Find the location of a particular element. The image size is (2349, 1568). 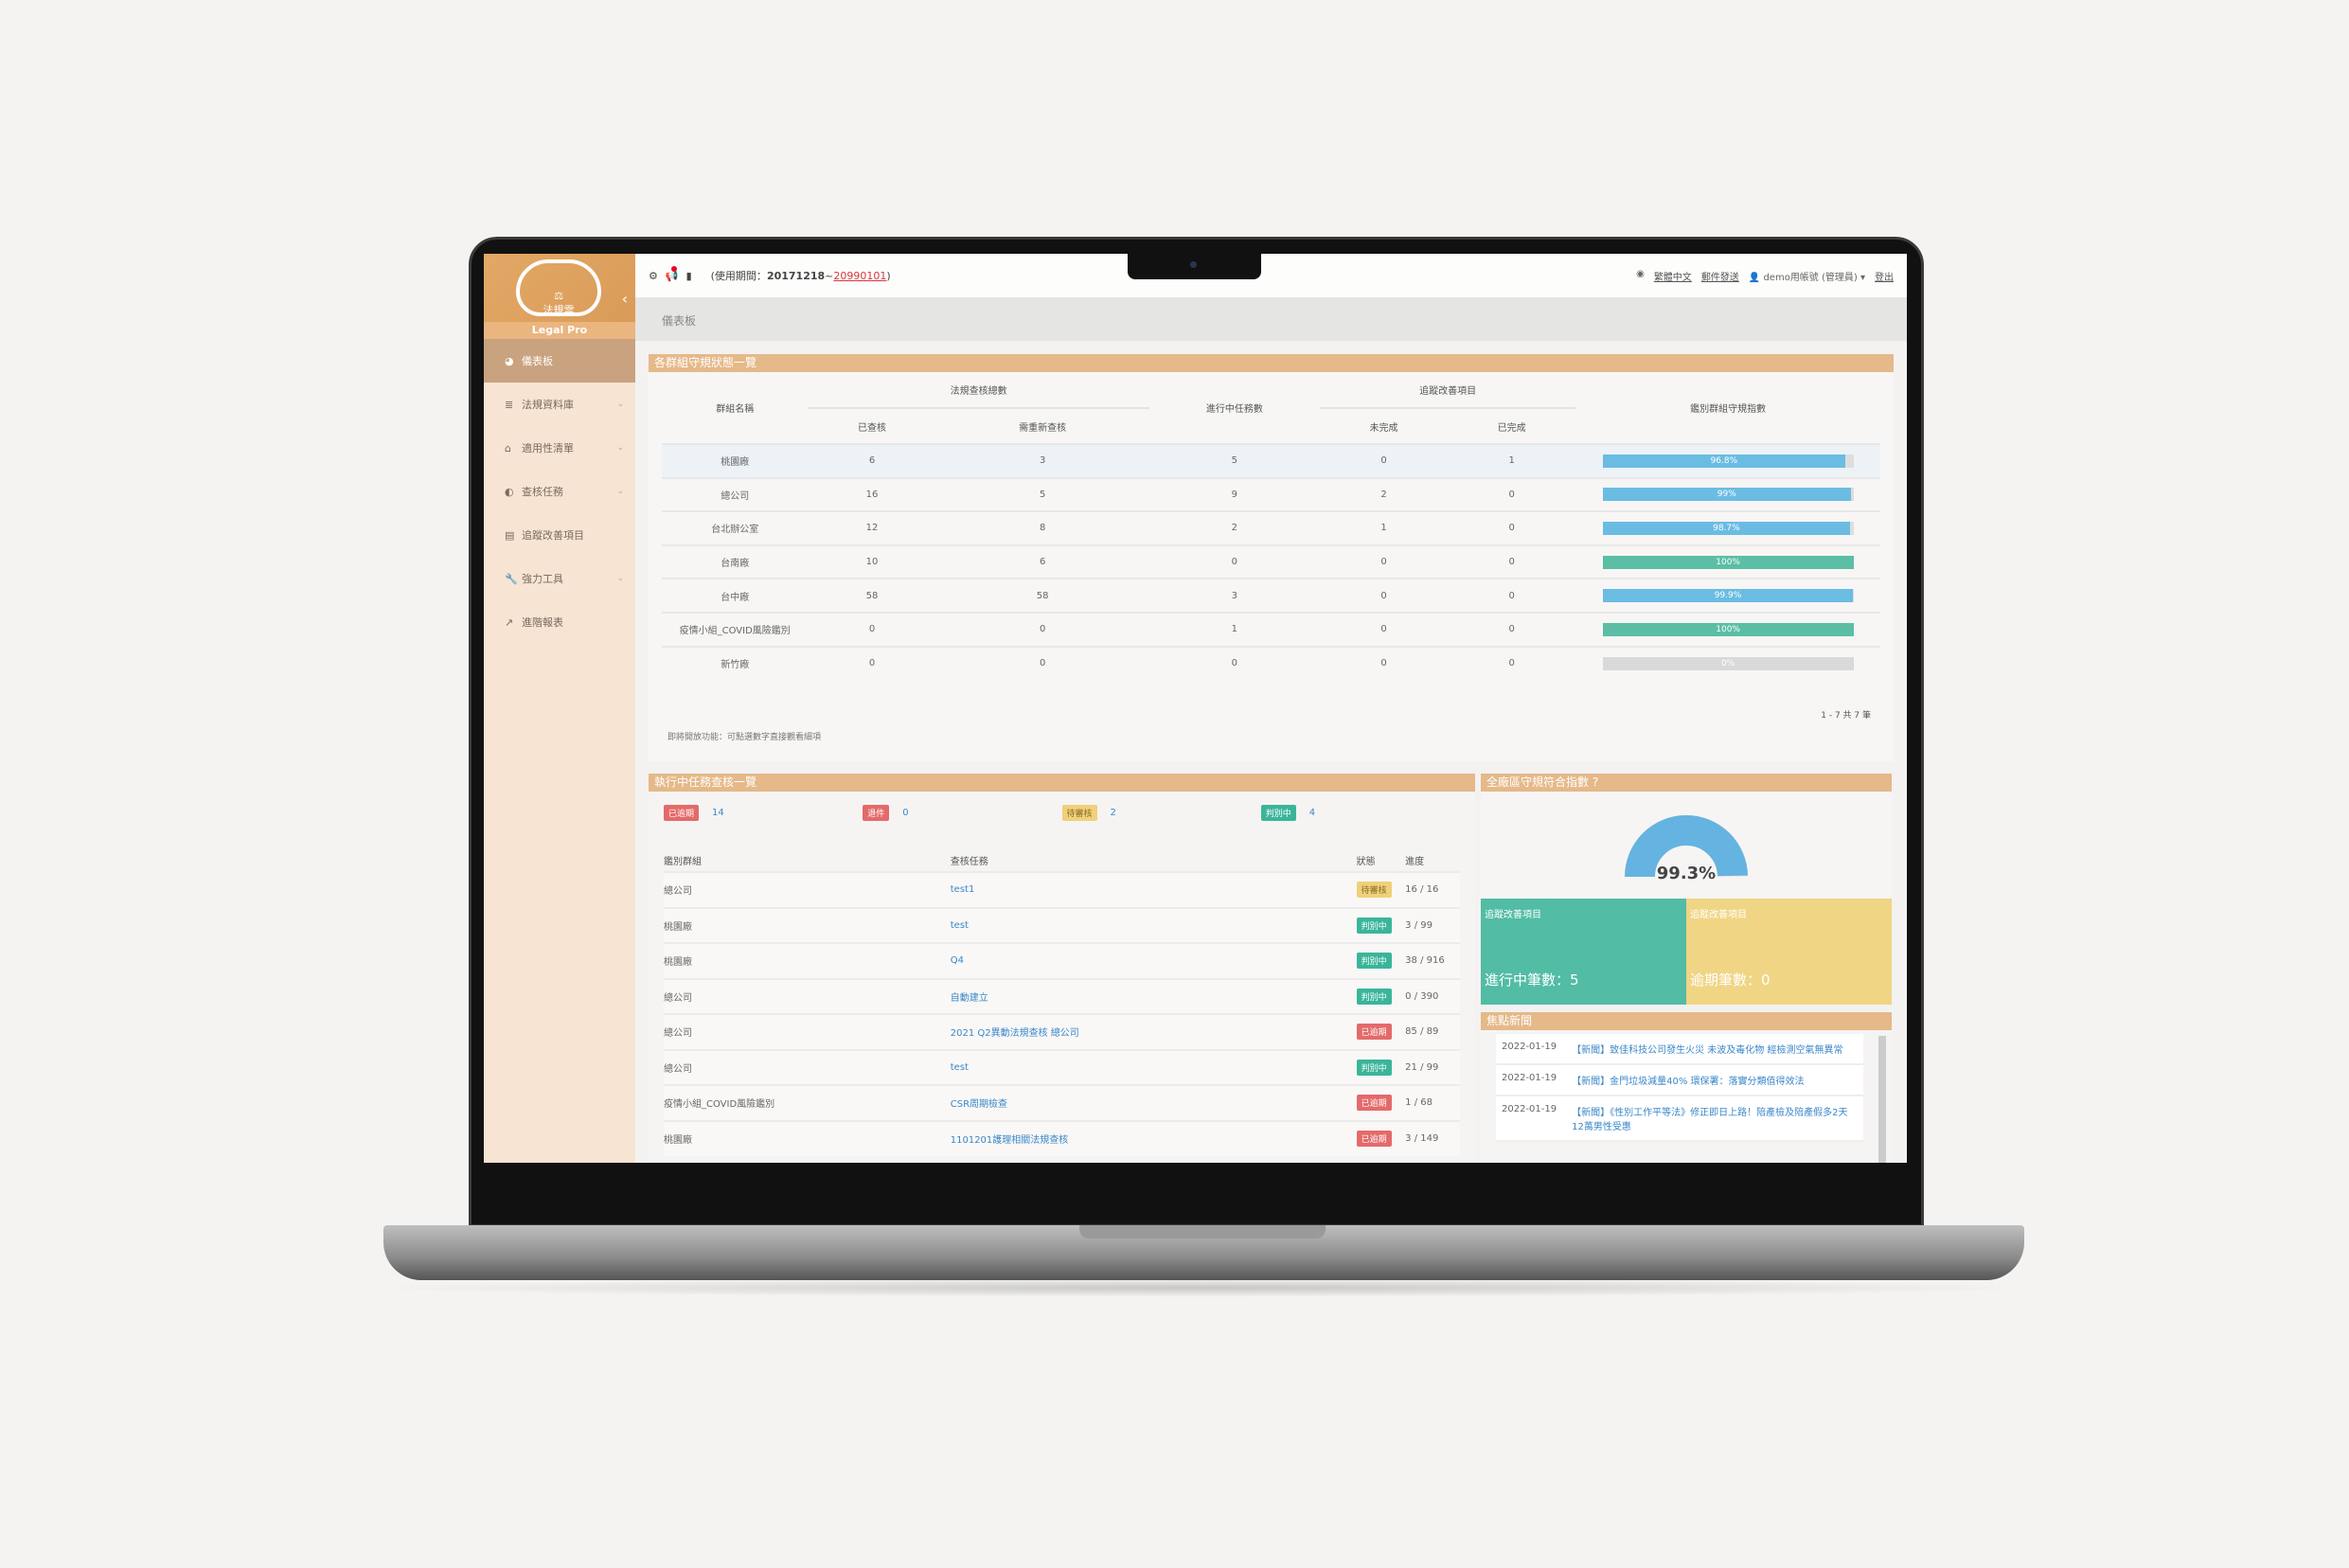

wrench-icon: 🔧 is located at coordinates (512, 578).